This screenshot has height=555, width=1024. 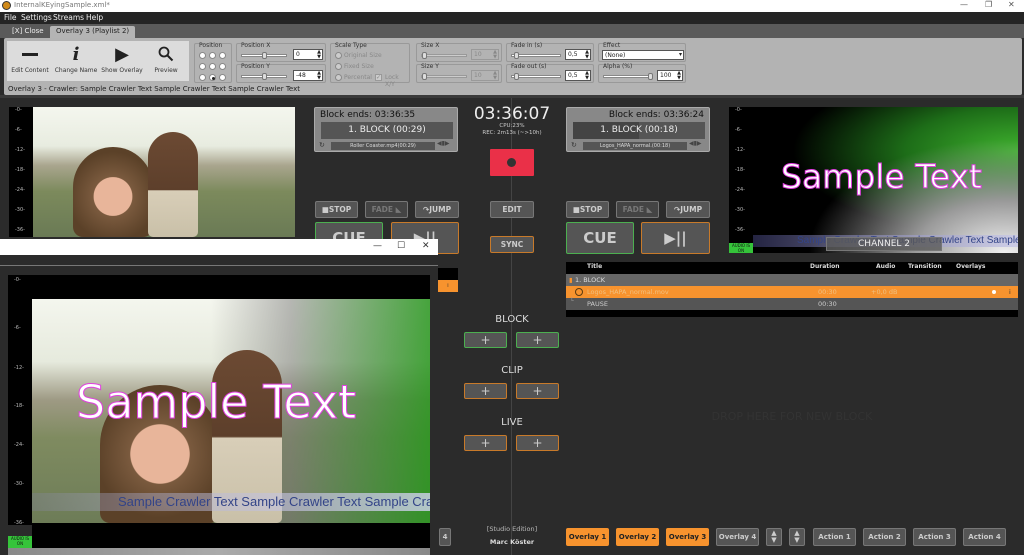 I want to click on position-y-input: -48 ▲ ▼, so click(x=308, y=75).